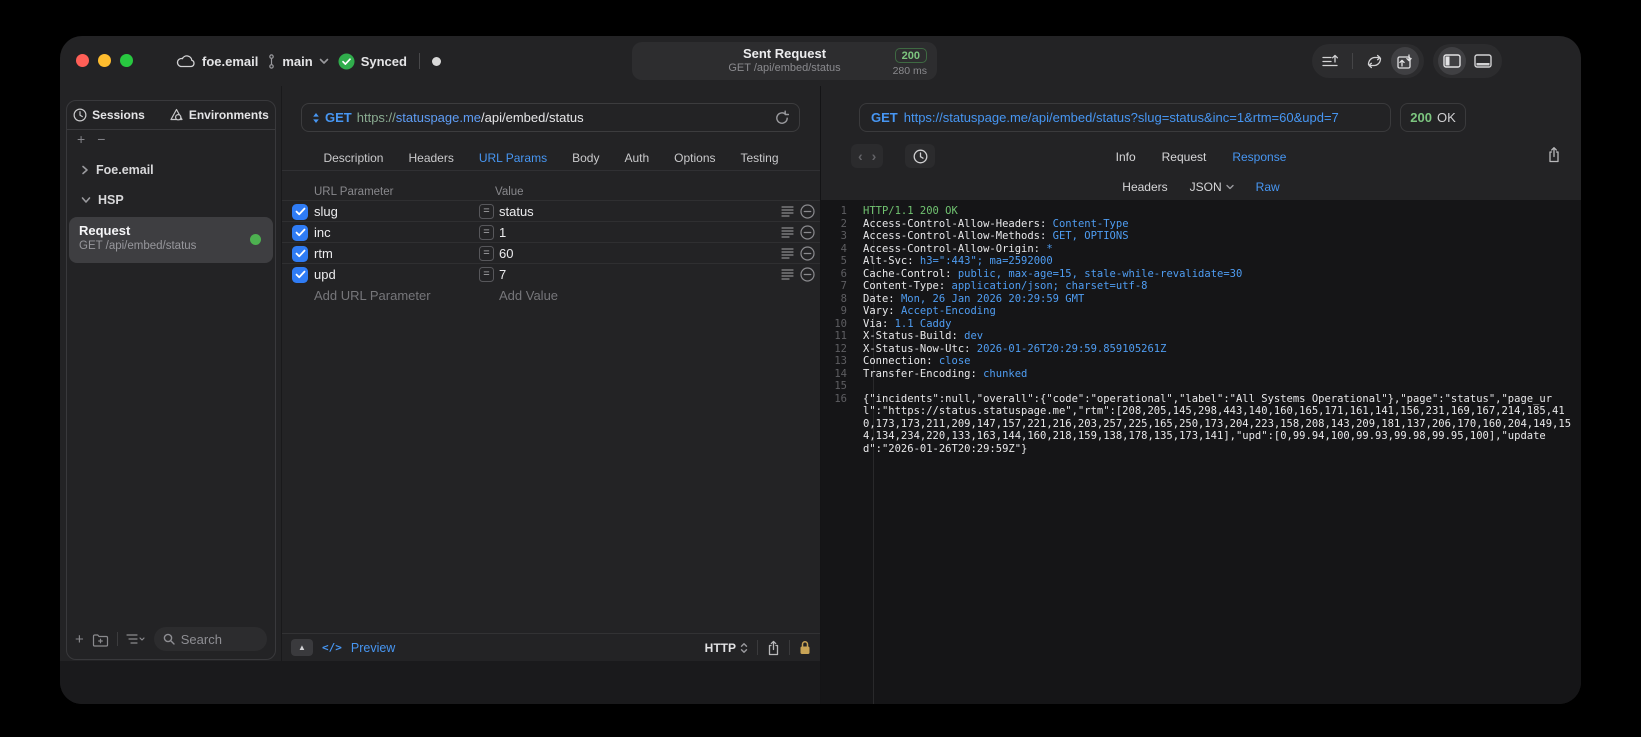 The image size is (1641, 737). What do you see at coordinates (338, 117) in the screenshot?
I see `request-method: GET` at bounding box center [338, 117].